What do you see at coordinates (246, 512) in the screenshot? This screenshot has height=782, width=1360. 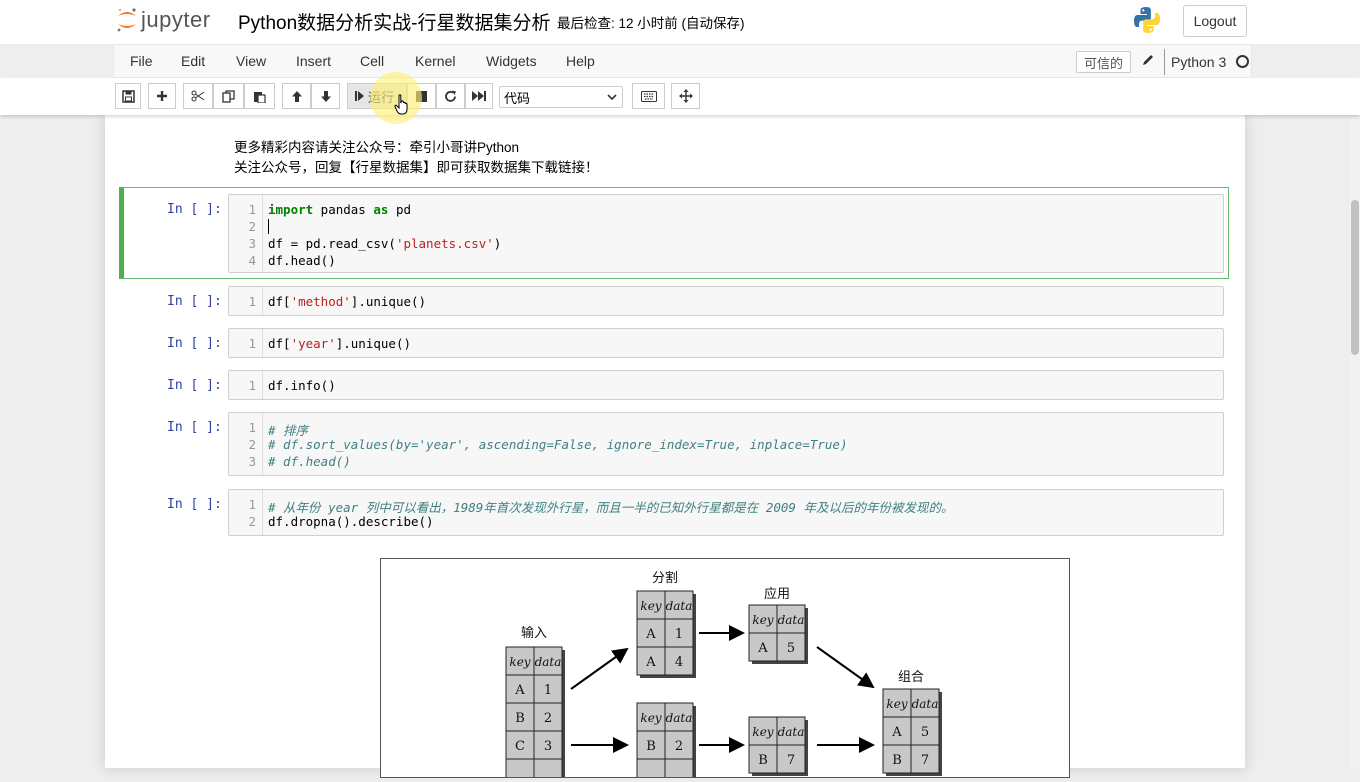 I see `line-gutter: 12` at bounding box center [246, 512].